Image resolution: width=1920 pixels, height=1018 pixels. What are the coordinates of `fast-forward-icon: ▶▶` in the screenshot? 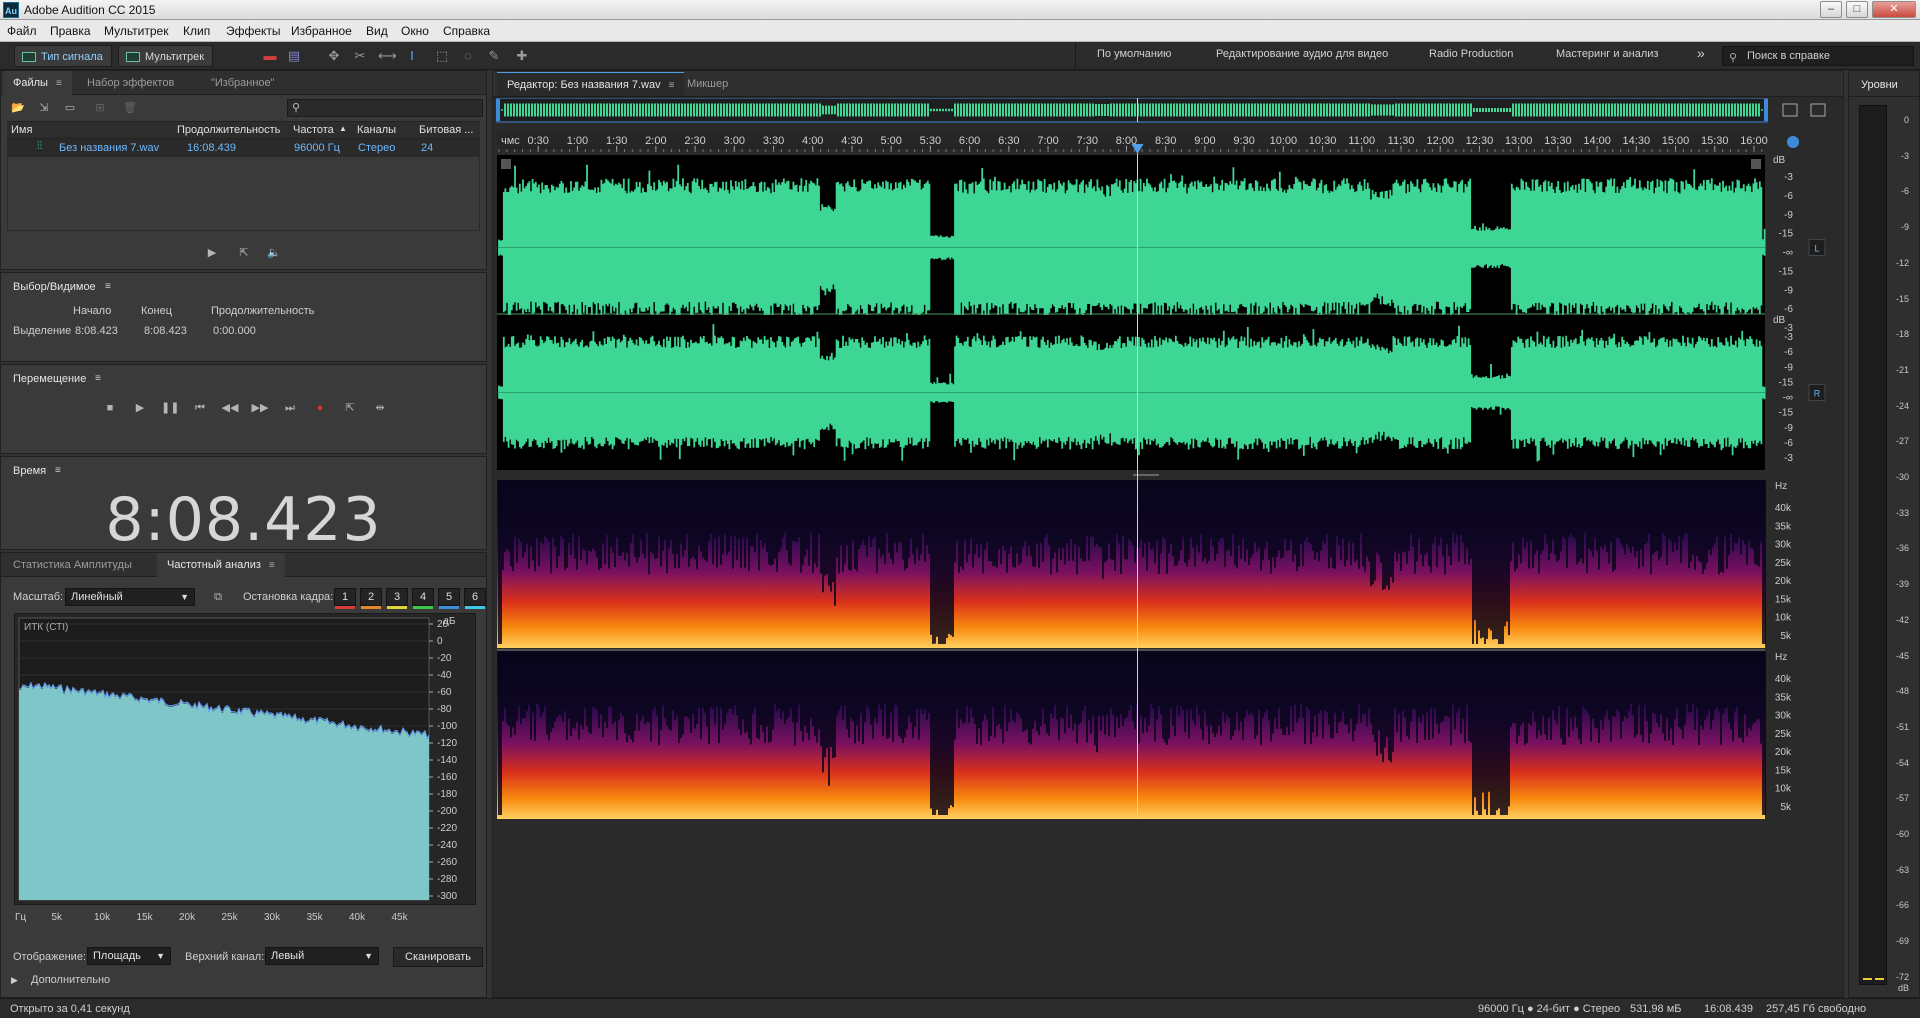 It's located at (260, 408).